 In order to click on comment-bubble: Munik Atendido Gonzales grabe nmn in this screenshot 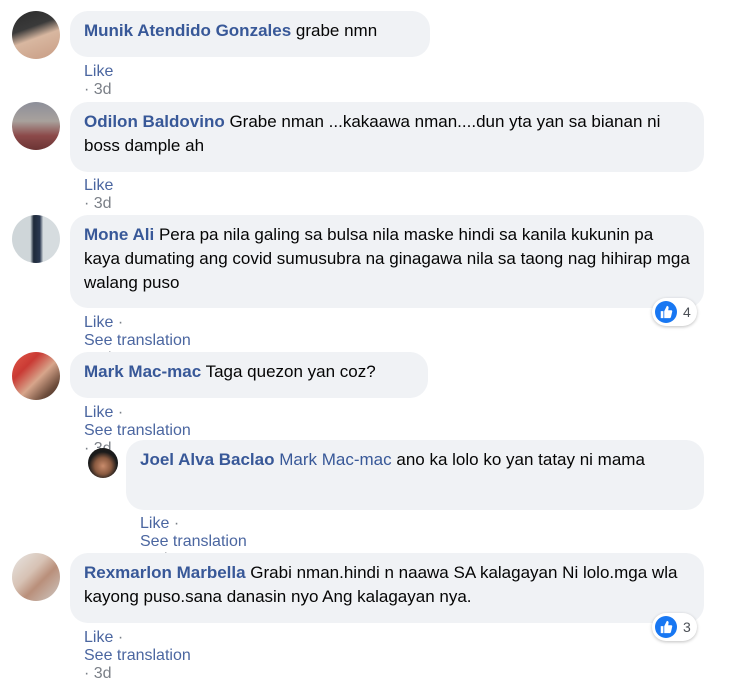, I will do `click(250, 34)`.